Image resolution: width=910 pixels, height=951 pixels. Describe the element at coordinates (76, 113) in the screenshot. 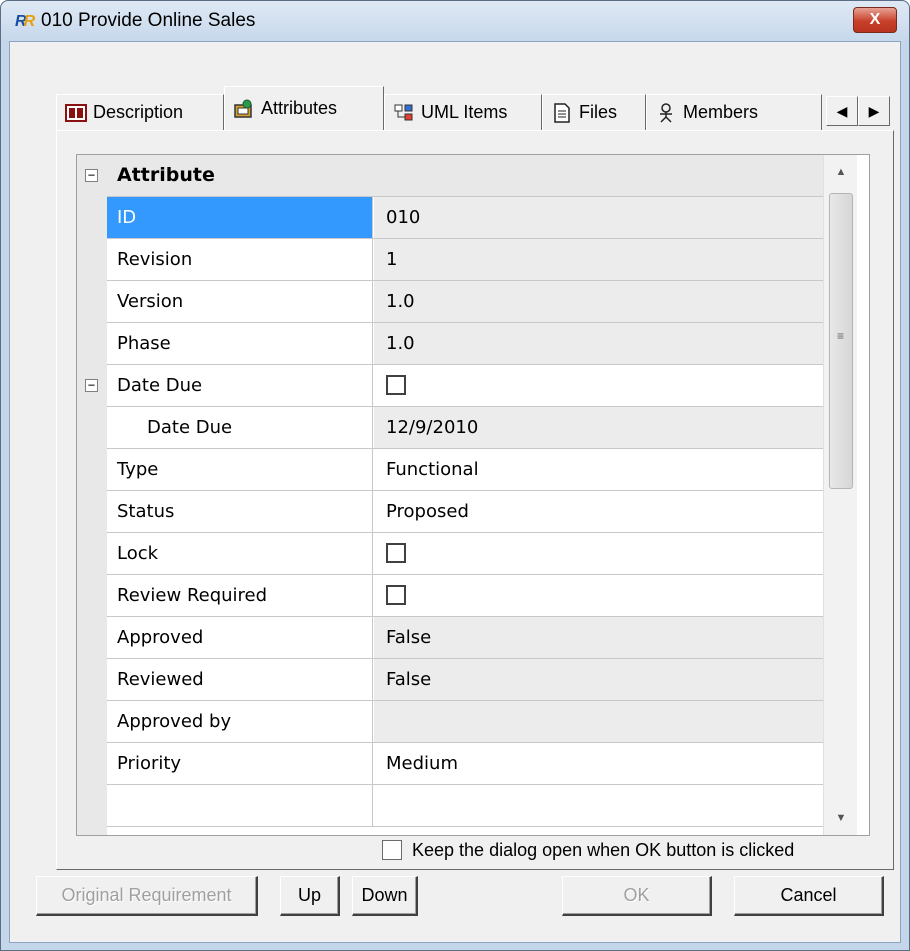

I see `description-icon` at that location.